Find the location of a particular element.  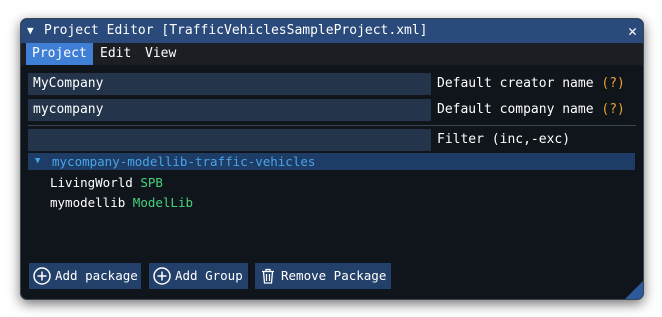

tree-group-name: mycompany-modellib-traffic-vehicles is located at coordinates (184, 161).